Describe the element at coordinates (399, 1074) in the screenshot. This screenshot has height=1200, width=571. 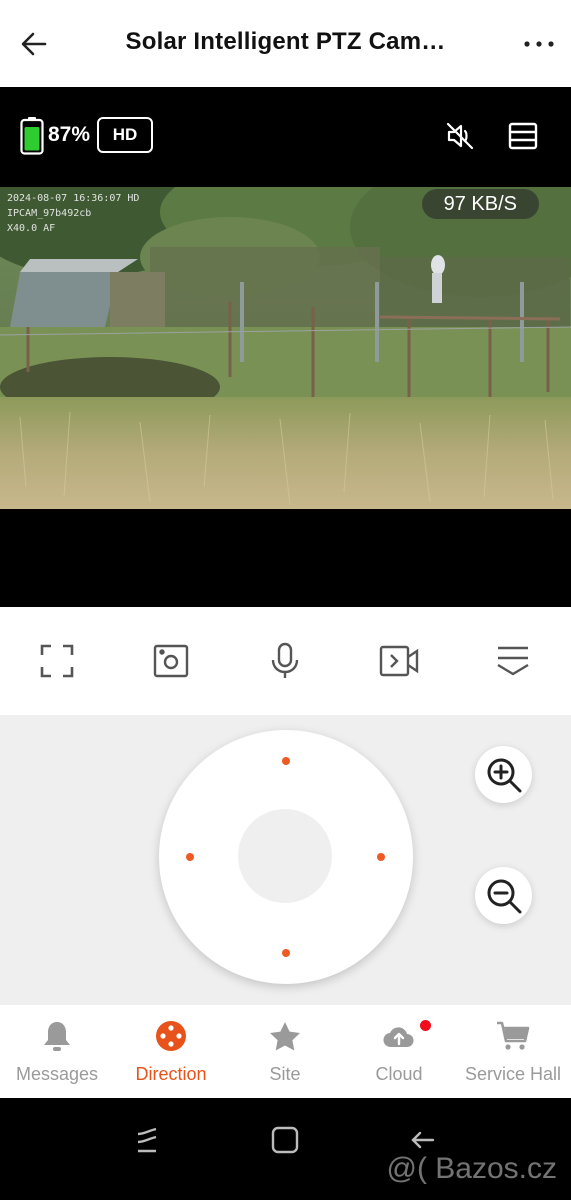
I see `nav-cloud-label: Cloud` at that location.